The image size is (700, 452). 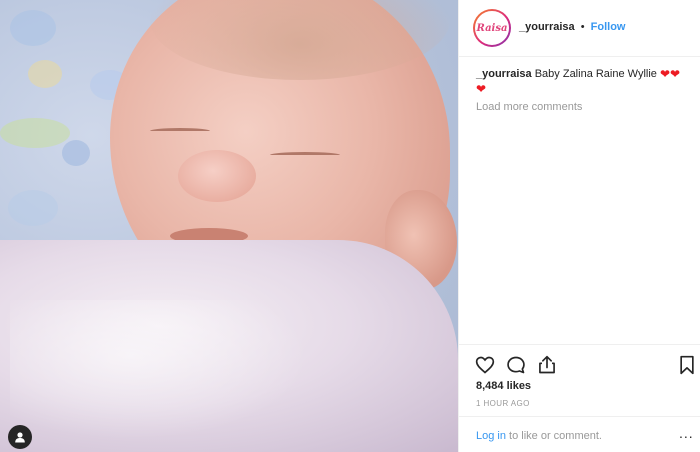 I want to click on post-timestamp: 1 HOUR AGO, so click(x=503, y=403).